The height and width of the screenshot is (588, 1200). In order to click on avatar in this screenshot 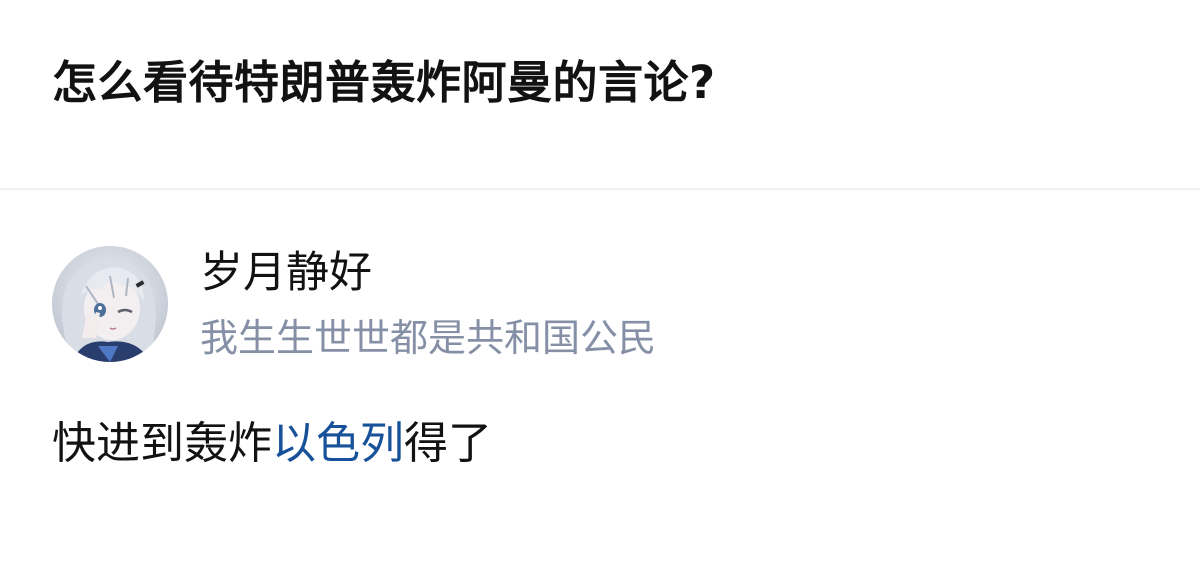, I will do `click(110, 304)`.